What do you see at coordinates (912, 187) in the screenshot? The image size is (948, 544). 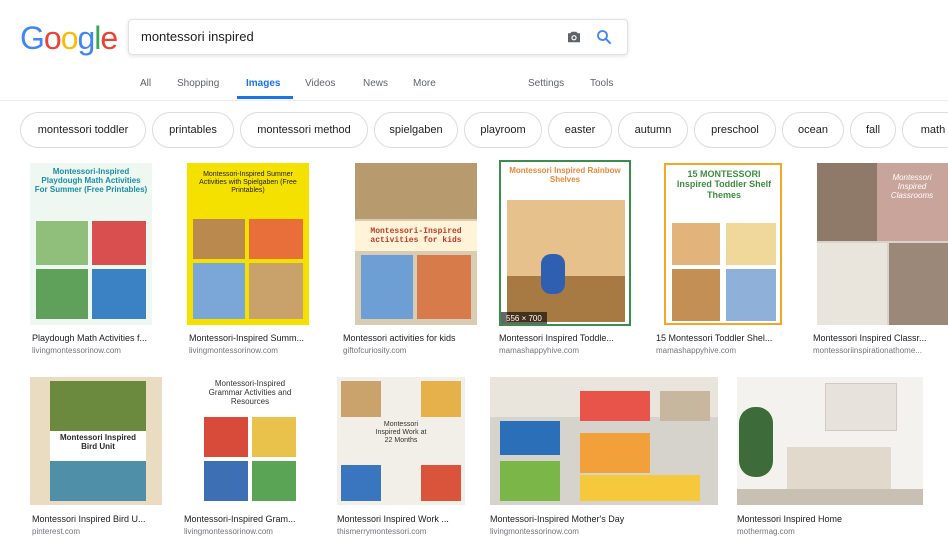 I see `thumbnail-title: Montessori Inspired Classrooms` at bounding box center [912, 187].